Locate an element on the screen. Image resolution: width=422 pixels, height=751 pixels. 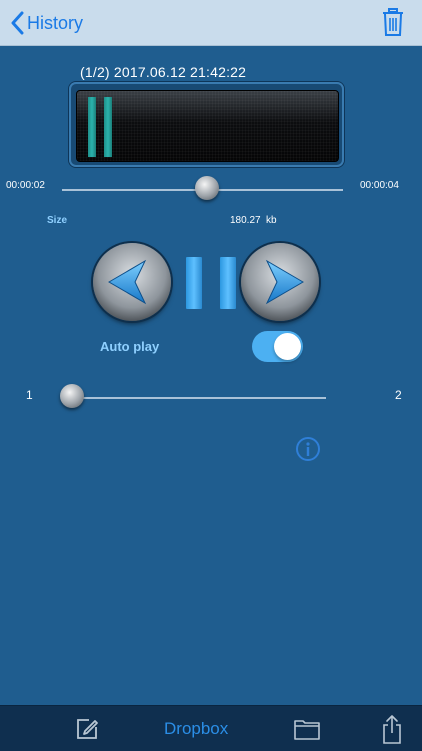
folder-icon is located at coordinates (307, 729).